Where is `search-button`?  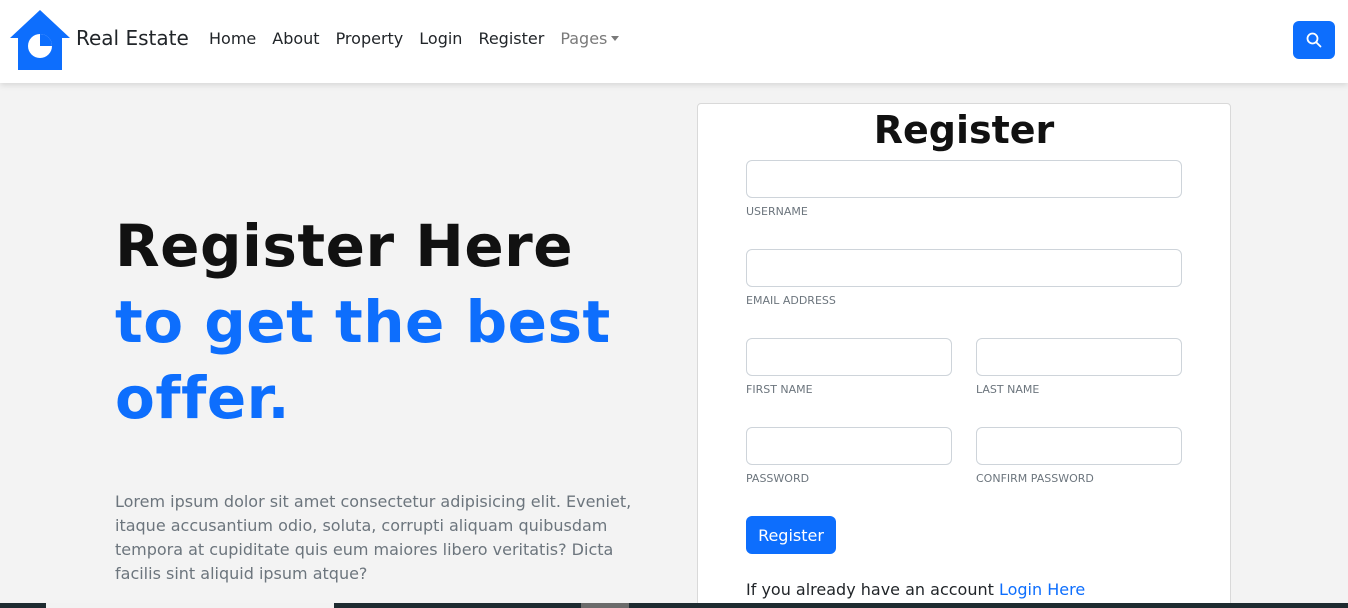 search-button is located at coordinates (1314, 40).